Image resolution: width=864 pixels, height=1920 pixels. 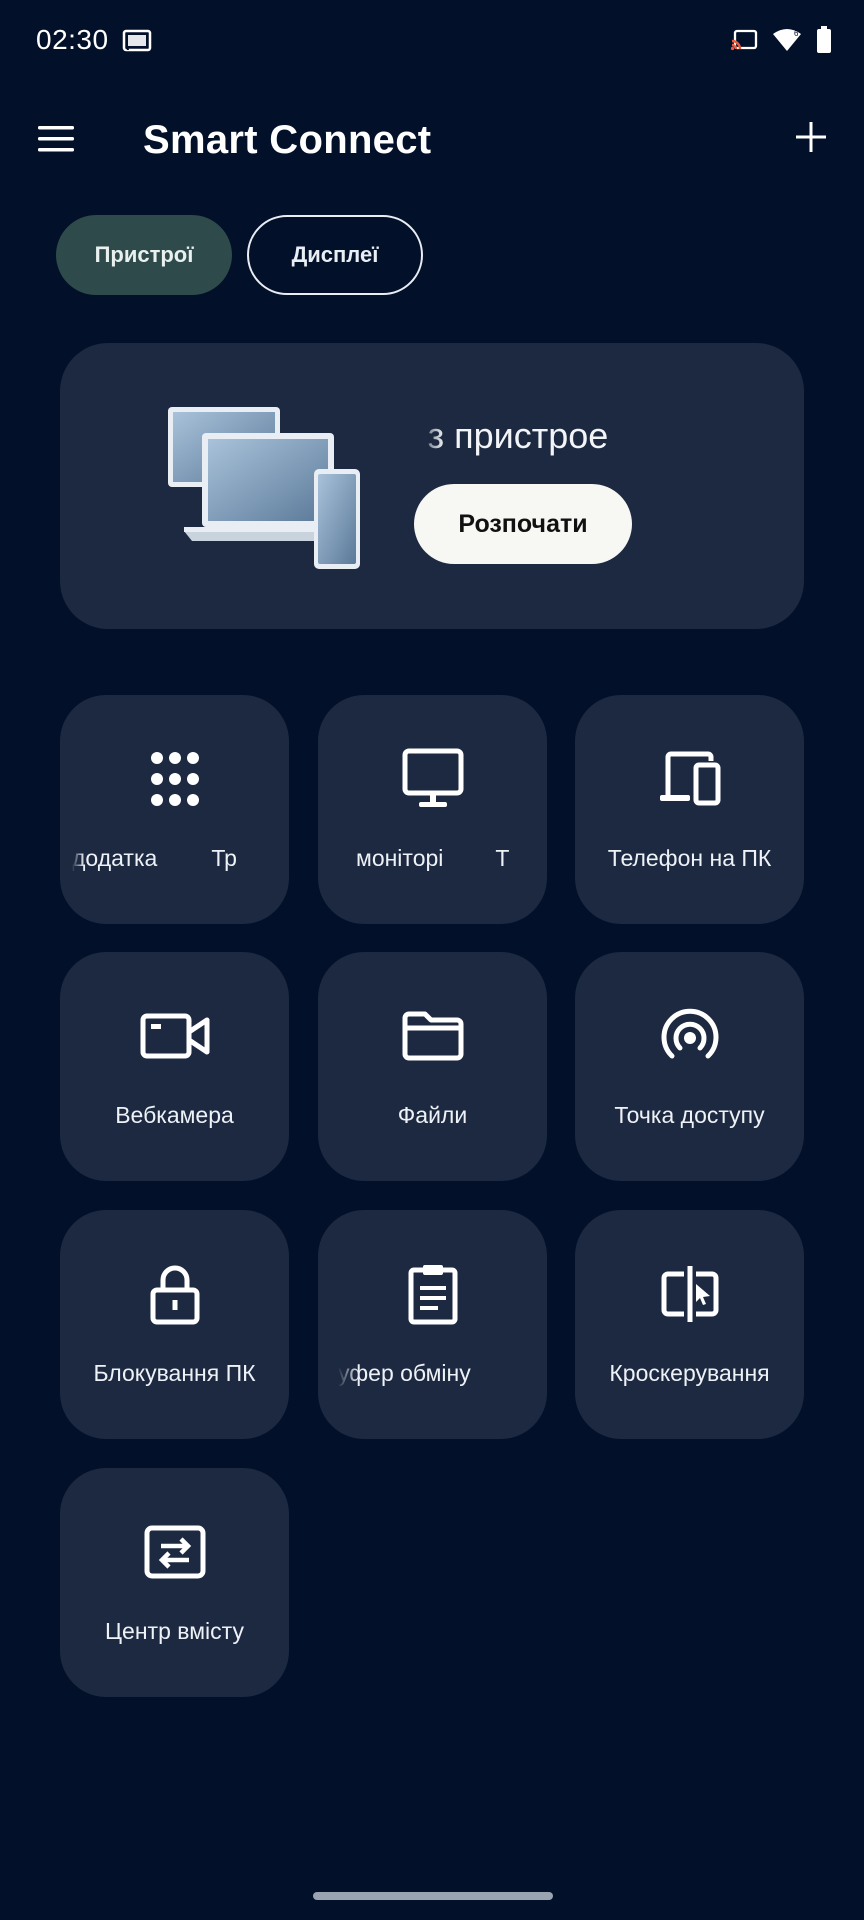 I want to click on tile-label: Файли, so click(x=432, y=1115).